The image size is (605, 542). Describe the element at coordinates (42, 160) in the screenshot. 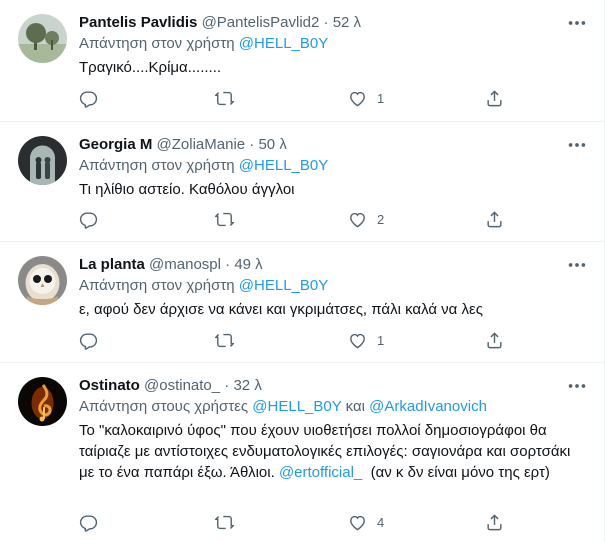

I see `arch-figures-avatar` at that location.